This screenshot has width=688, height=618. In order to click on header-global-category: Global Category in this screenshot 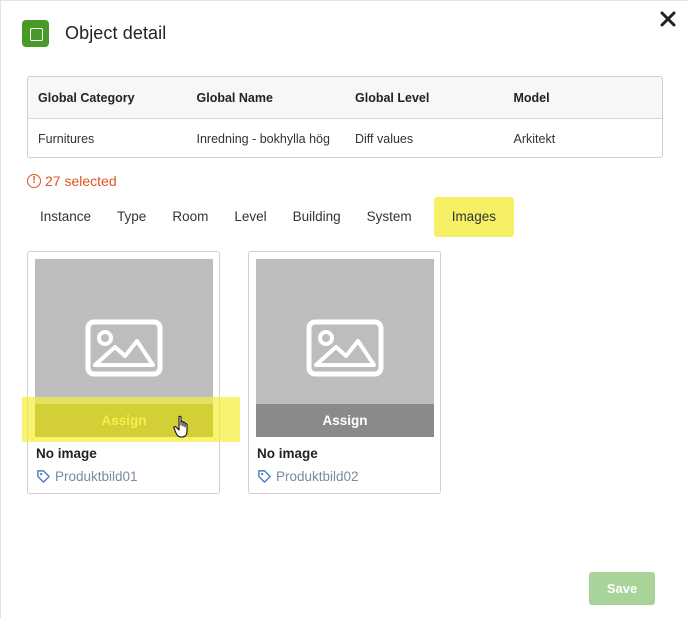, I will do `click(86, 97)`.